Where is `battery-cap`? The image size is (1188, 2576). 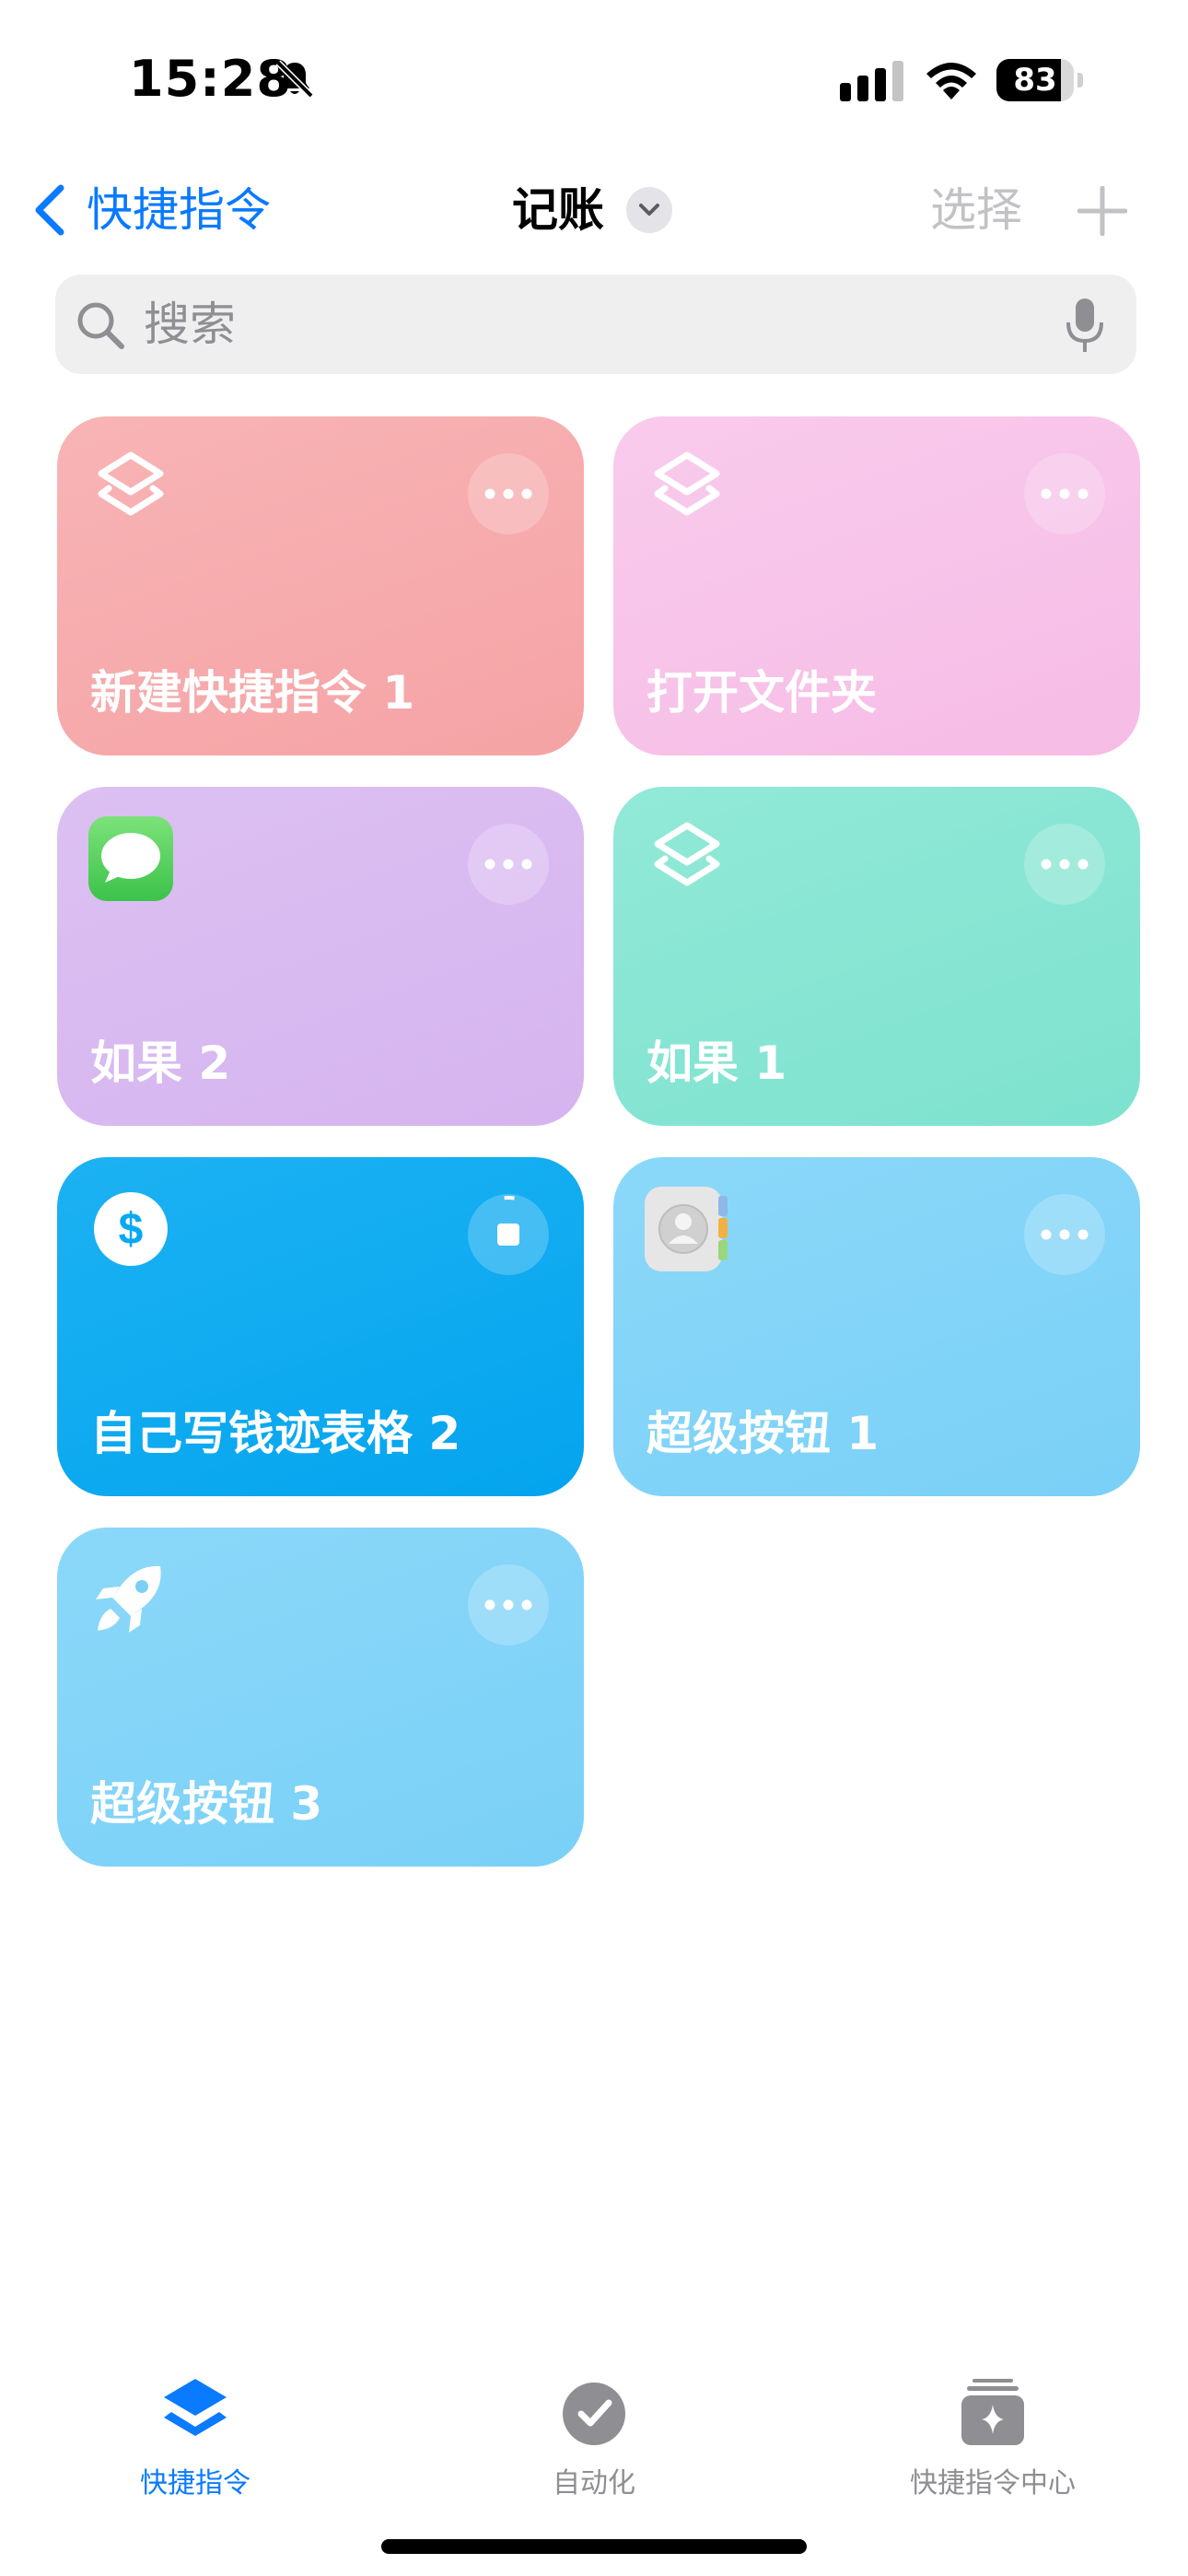
battery-cap is located at coordinates (1080, 80).